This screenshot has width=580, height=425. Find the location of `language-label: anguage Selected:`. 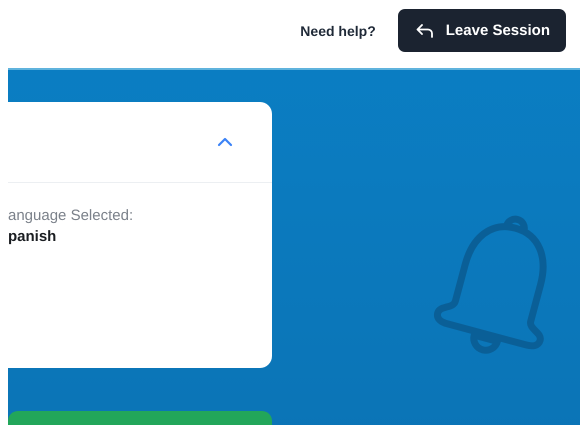

language-label: anguage Selected: is located at coordinates (71, 215).